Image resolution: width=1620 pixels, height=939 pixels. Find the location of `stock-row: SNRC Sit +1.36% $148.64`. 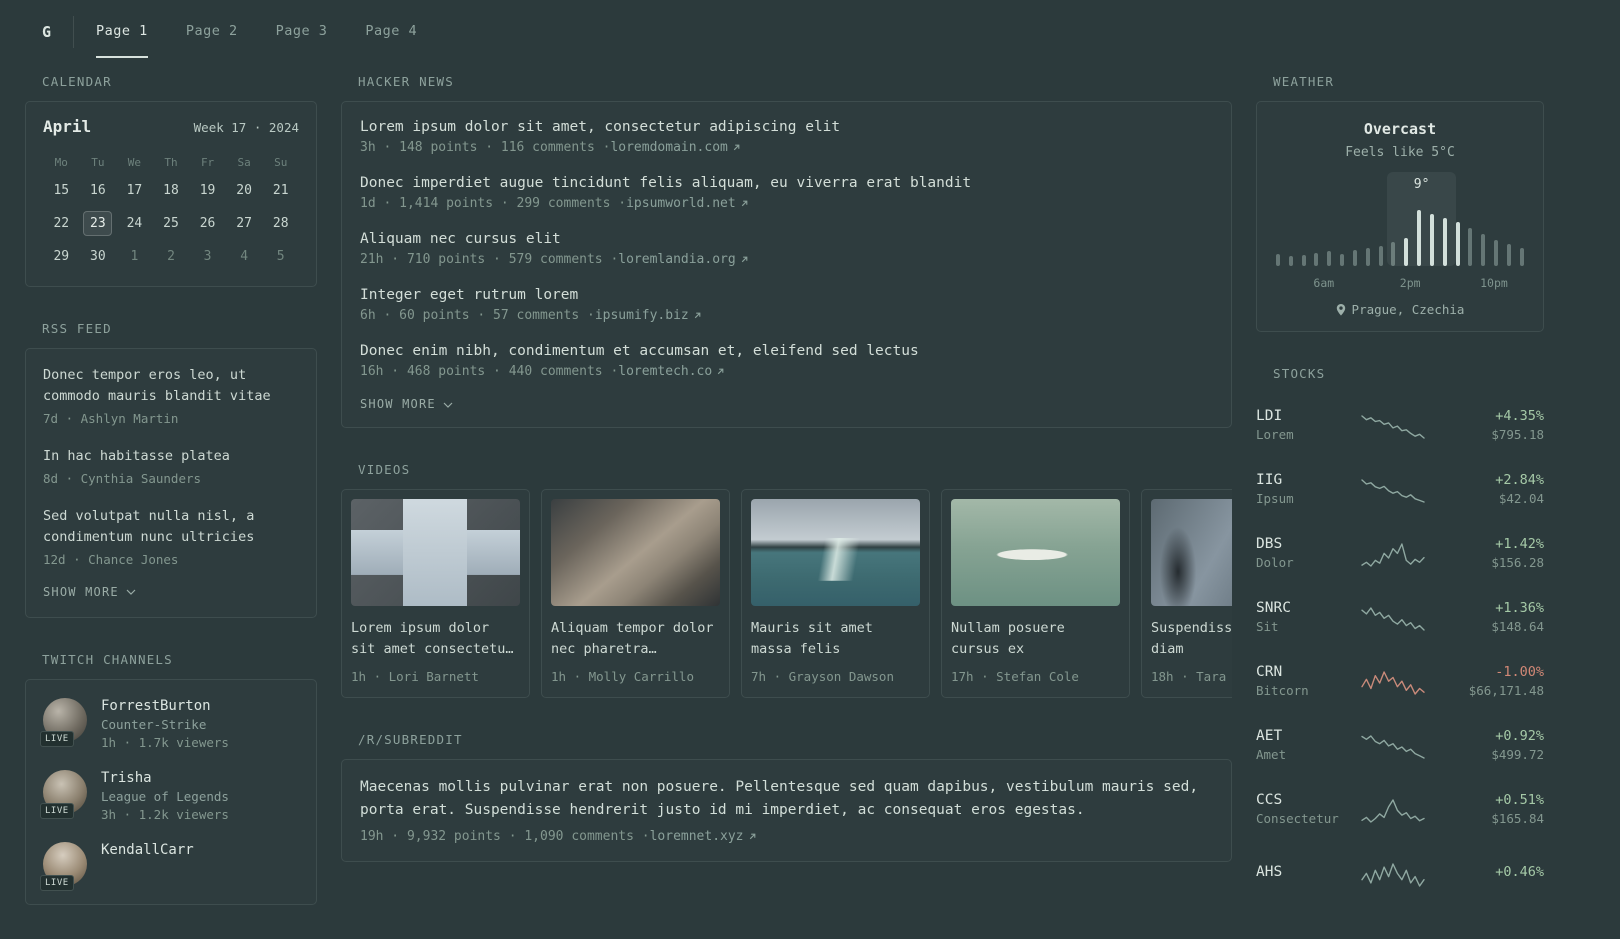

stock-row: SNRC Sit +1.36% $148.64 is located at coordinates (1400, 617).